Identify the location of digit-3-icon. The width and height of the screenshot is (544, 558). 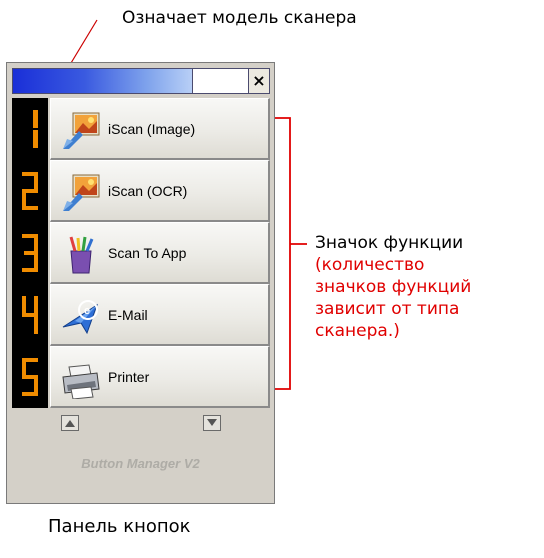
(30, 253).